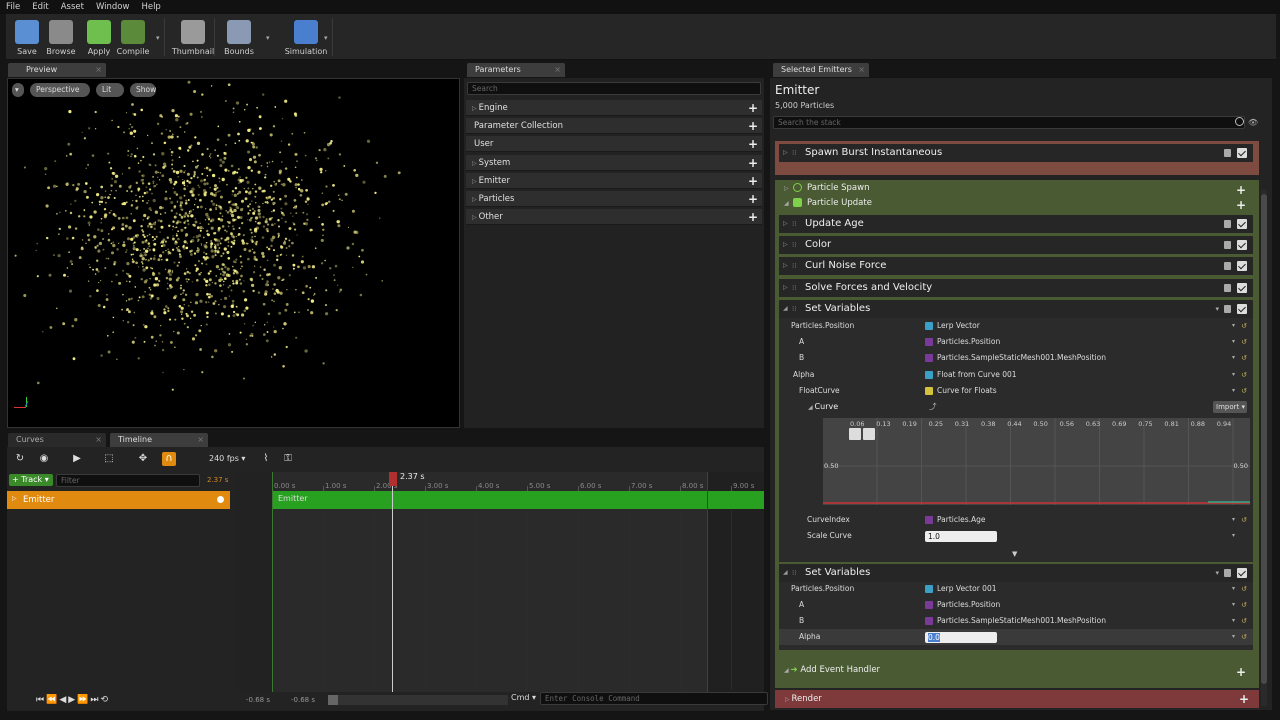 Image resolution: width=1280 pixels, height=720 pixels. Describe the element at coordinates (614, 180) in the screenshot. I see `parameter-category-emitter: ▷ Emitter +` at that location.